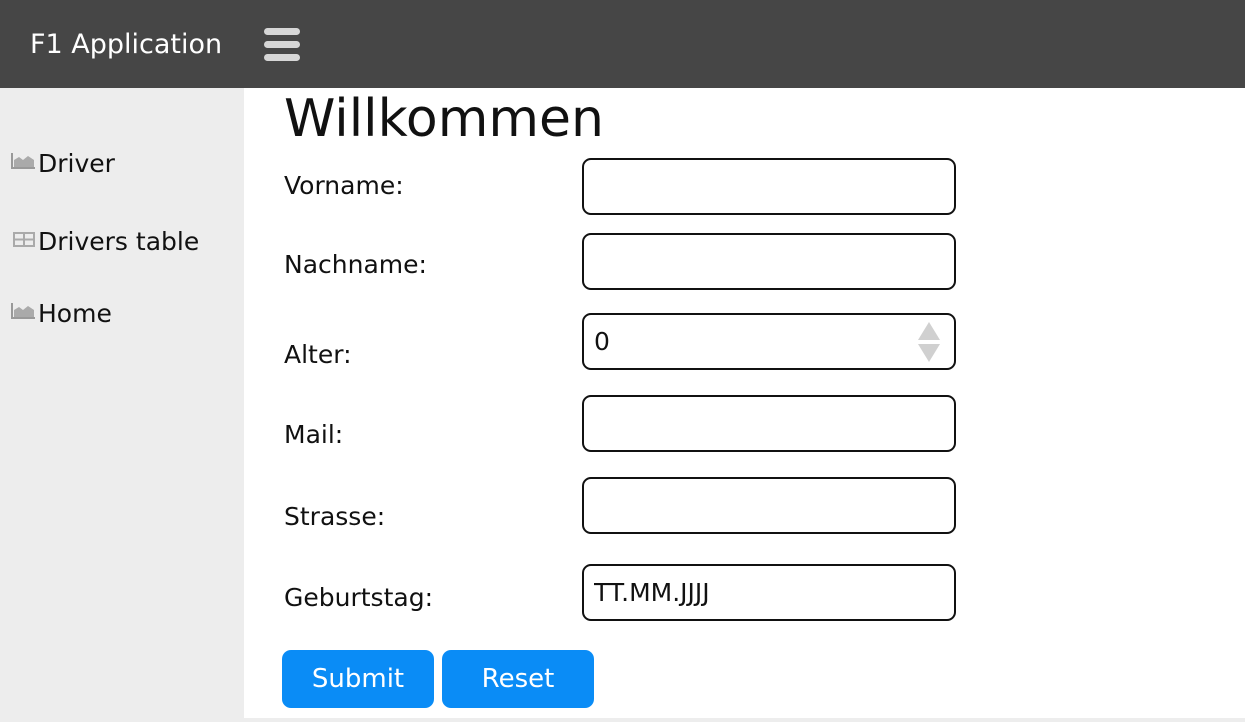  I want to click on vorname-label: Vorname:, so click(344, 185).